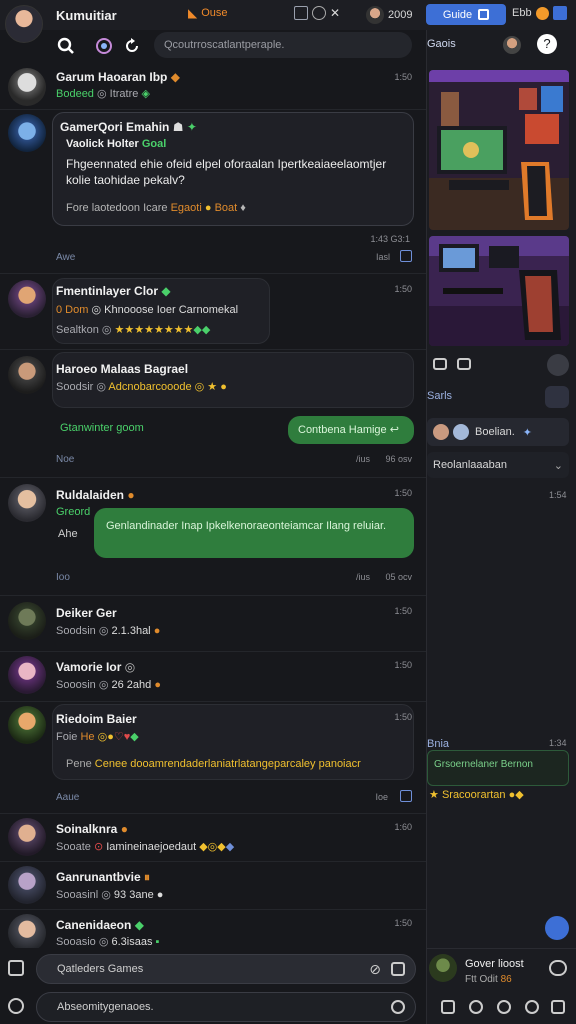 Image resolution: width=576 pixels, height=1024 pixels. What do you see at coordinates (547, 44) in the screenshot?
I see `help-icon: ?` at bounding box center [547, 44].